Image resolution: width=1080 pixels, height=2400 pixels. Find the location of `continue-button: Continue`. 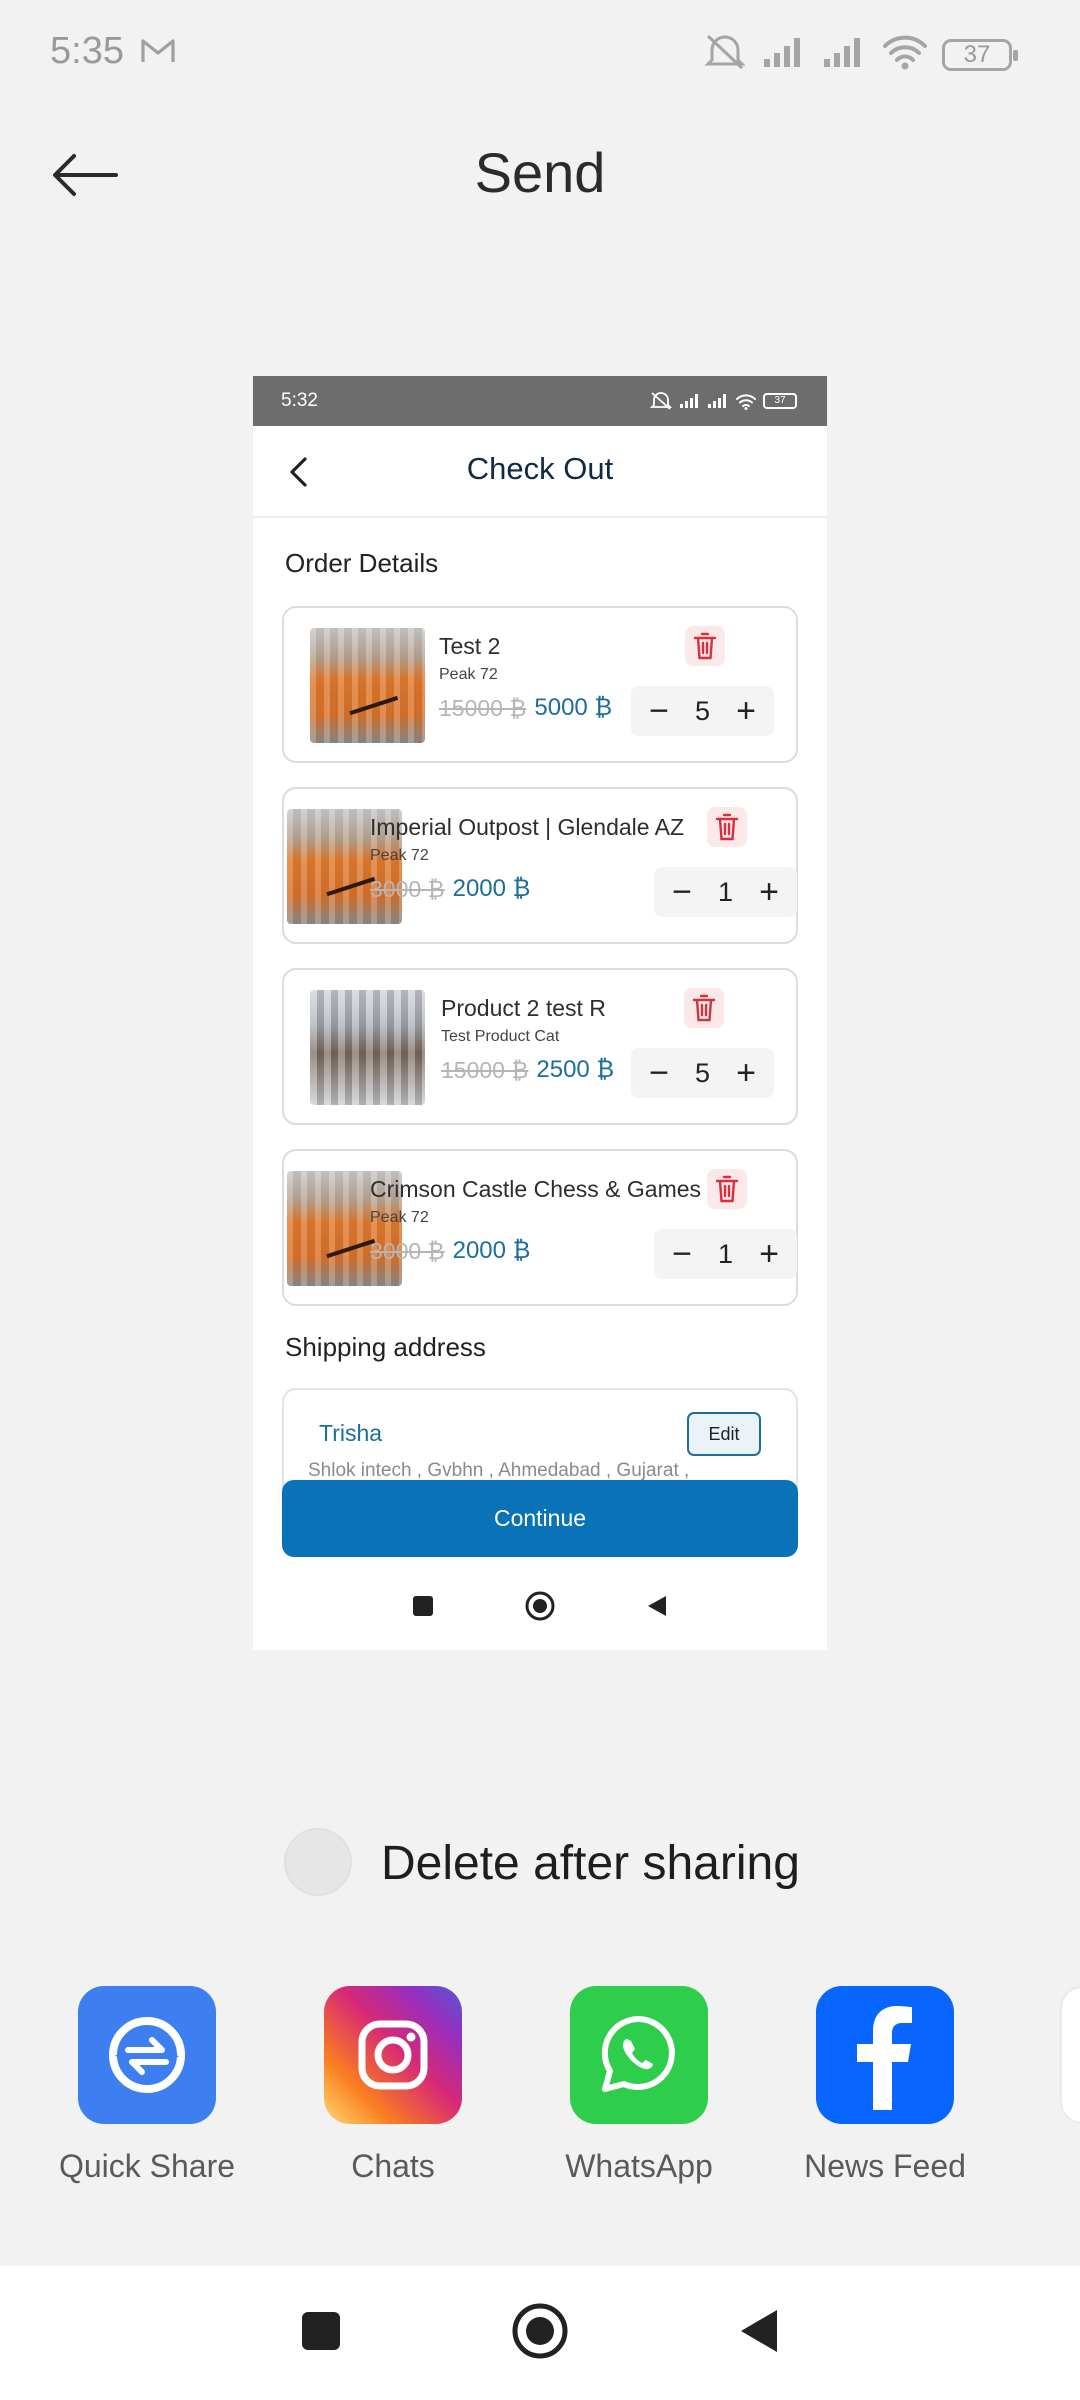

continue-button: Continue is located at coordinates (540, 1518).